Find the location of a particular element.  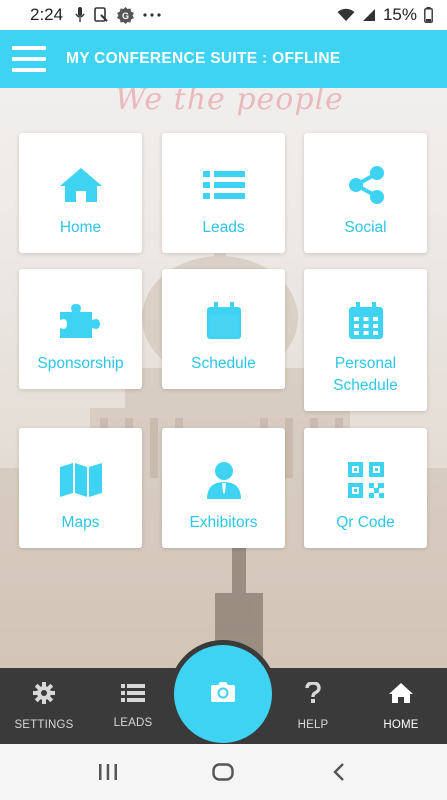

share-icon is located at coordinates (366, 185).